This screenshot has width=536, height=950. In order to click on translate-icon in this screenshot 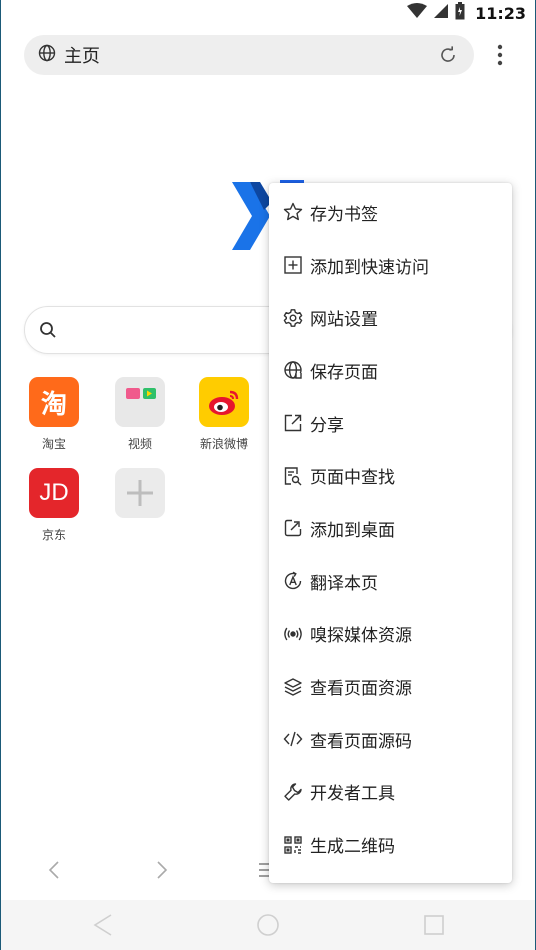, I will do `click(293, 581)`.